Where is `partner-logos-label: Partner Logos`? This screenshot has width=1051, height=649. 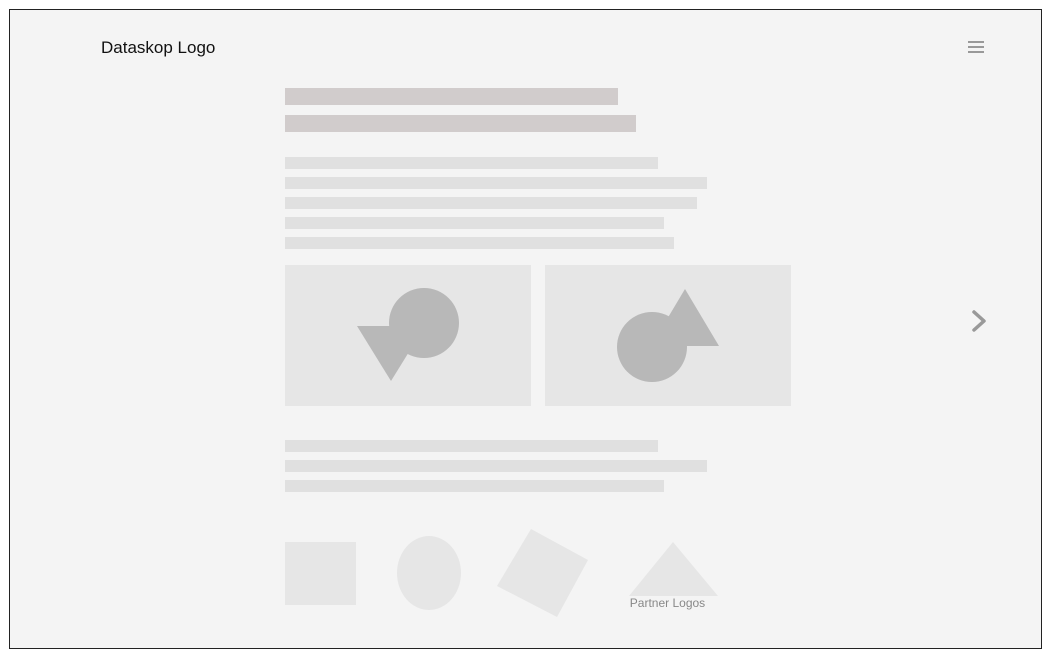 partner-logos-label: Partner Logos is located at coordinates (667, 603).